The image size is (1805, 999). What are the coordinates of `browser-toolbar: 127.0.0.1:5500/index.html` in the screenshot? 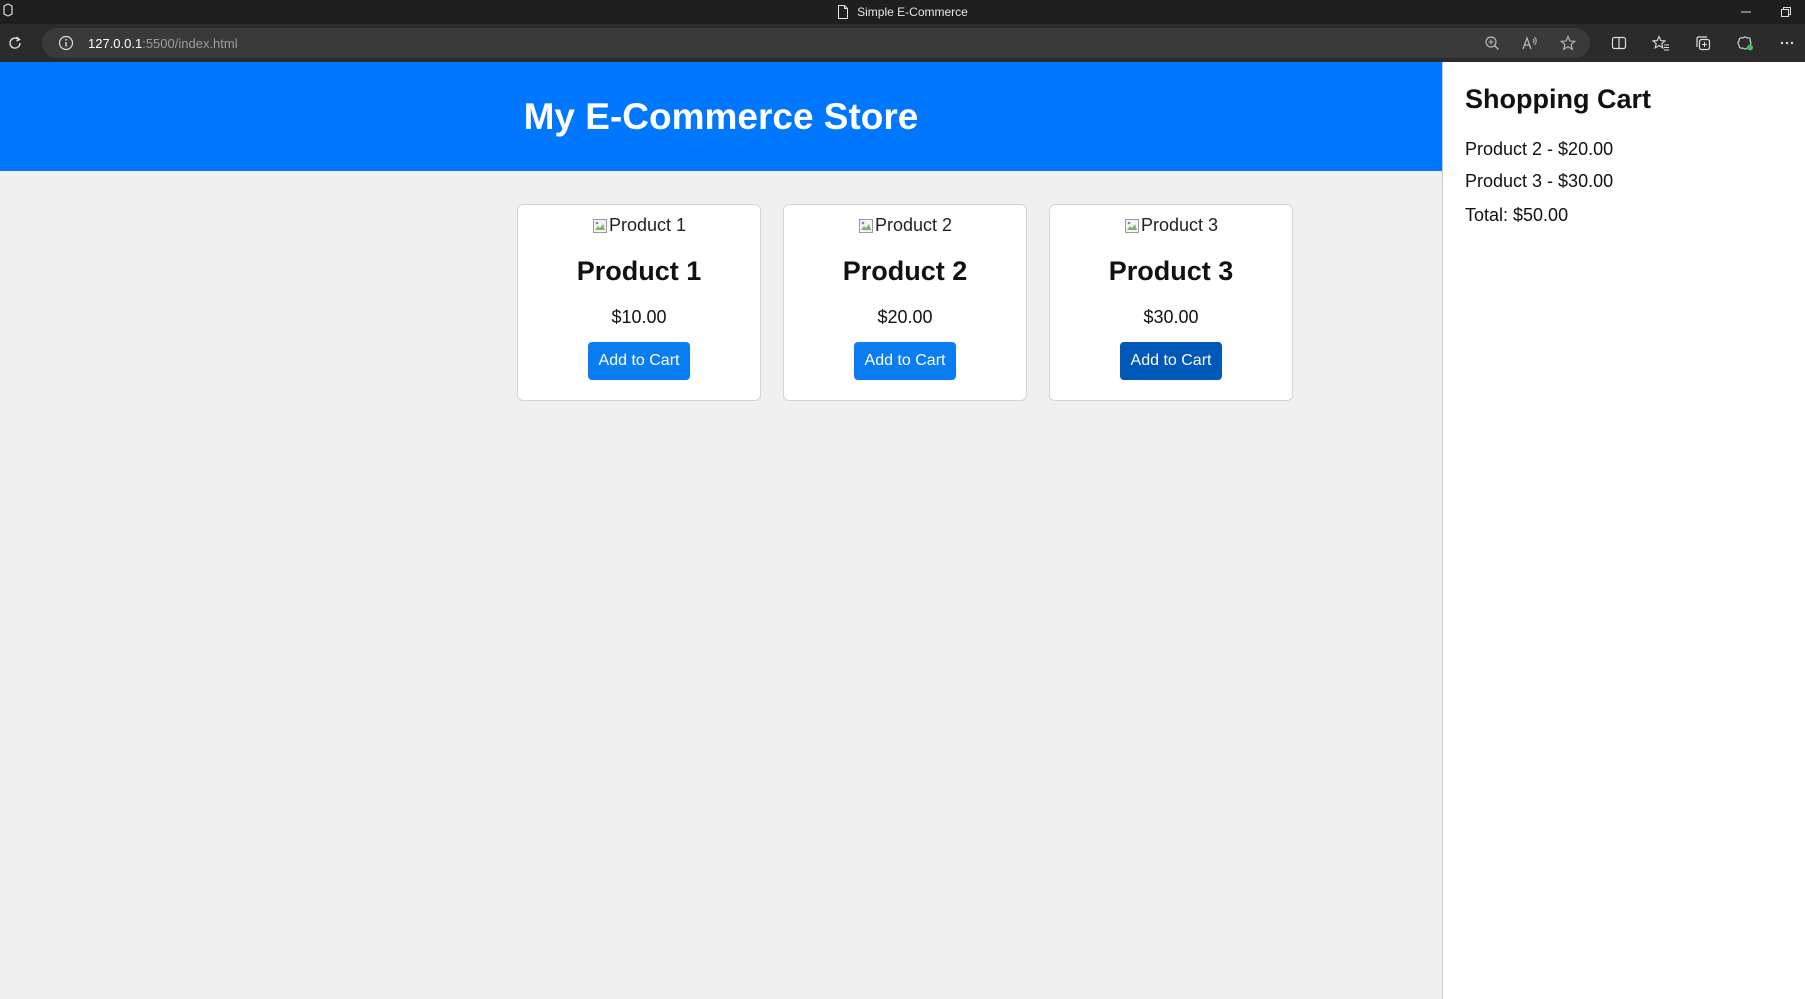 It's located at (902, 43).